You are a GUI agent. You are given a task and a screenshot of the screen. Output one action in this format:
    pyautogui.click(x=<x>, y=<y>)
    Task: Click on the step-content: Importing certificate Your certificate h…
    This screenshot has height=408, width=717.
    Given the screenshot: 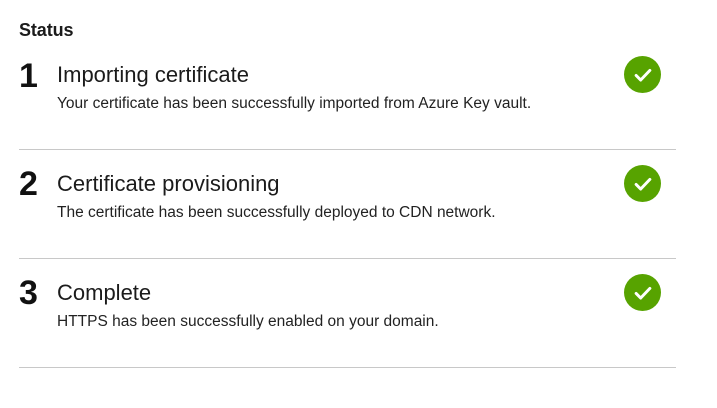 What is the action you would take?
    pyautogui.click(x=294, y=87)
    